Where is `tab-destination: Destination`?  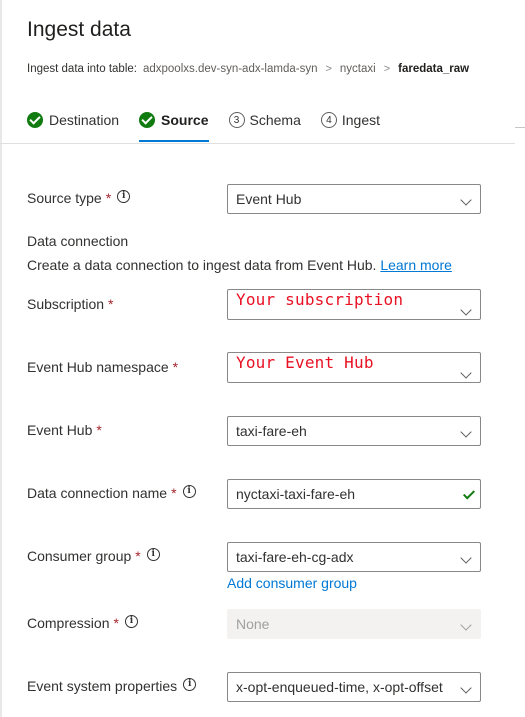 tab-destination: Destination is located at coordinates (73, 126).